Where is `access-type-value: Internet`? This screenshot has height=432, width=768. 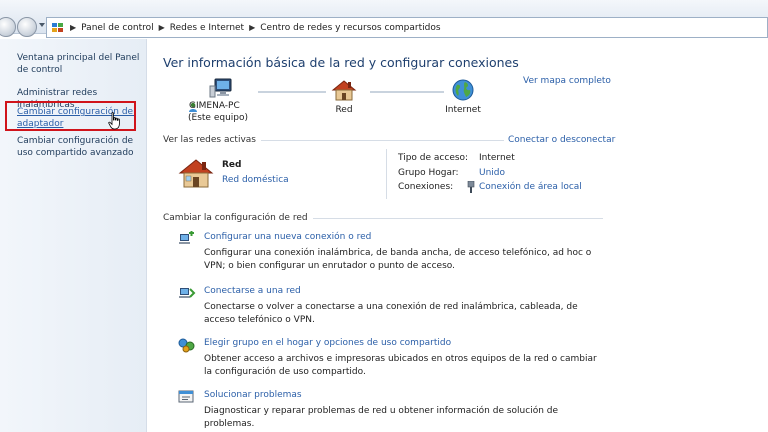 access-type-value: Internet is located at coordinates (497, 158).